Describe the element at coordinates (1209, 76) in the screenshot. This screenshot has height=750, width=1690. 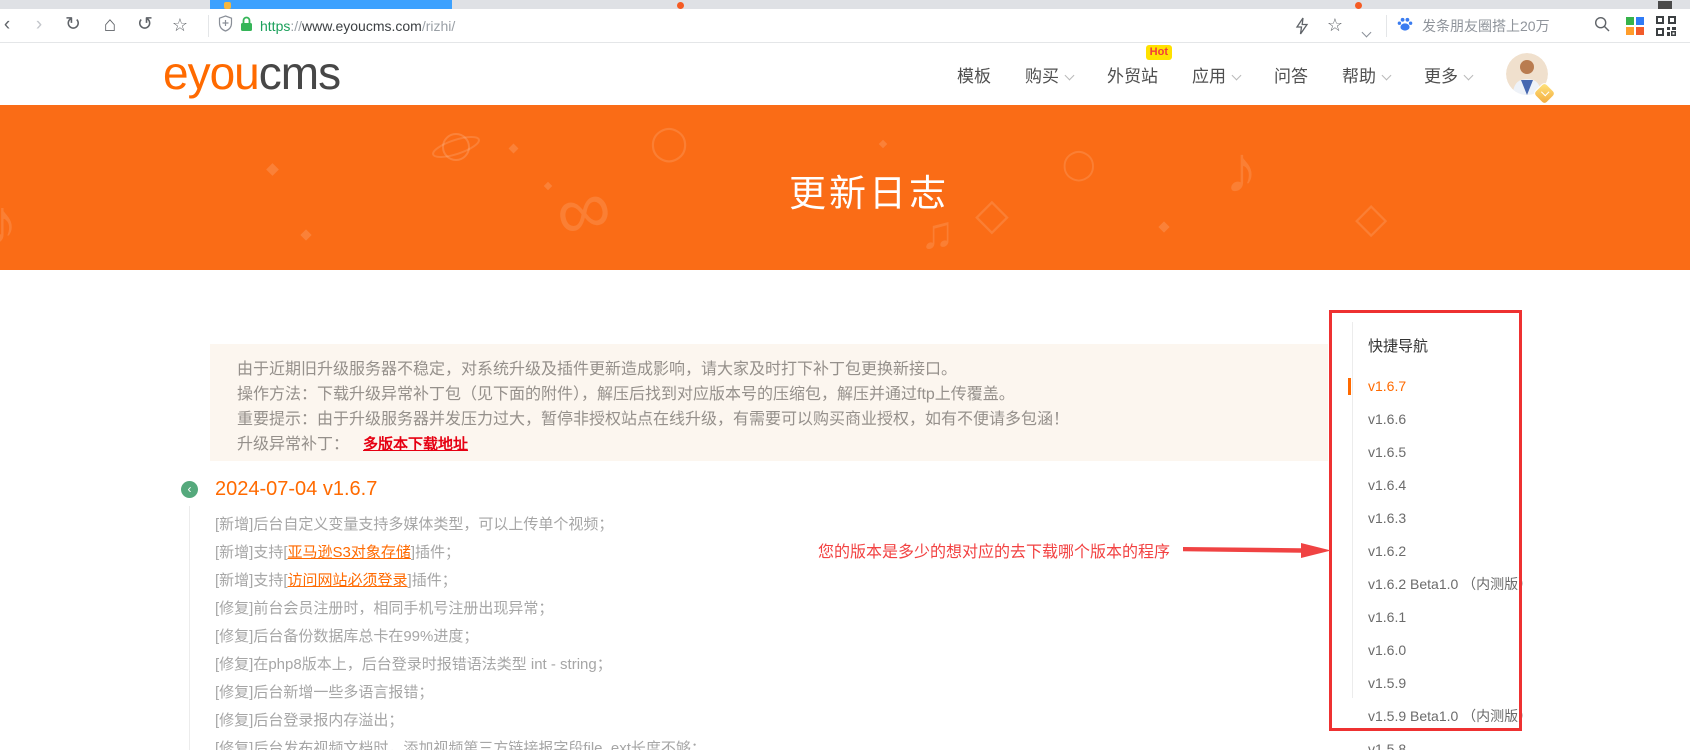
I see `nav-label: 应用` at that location.